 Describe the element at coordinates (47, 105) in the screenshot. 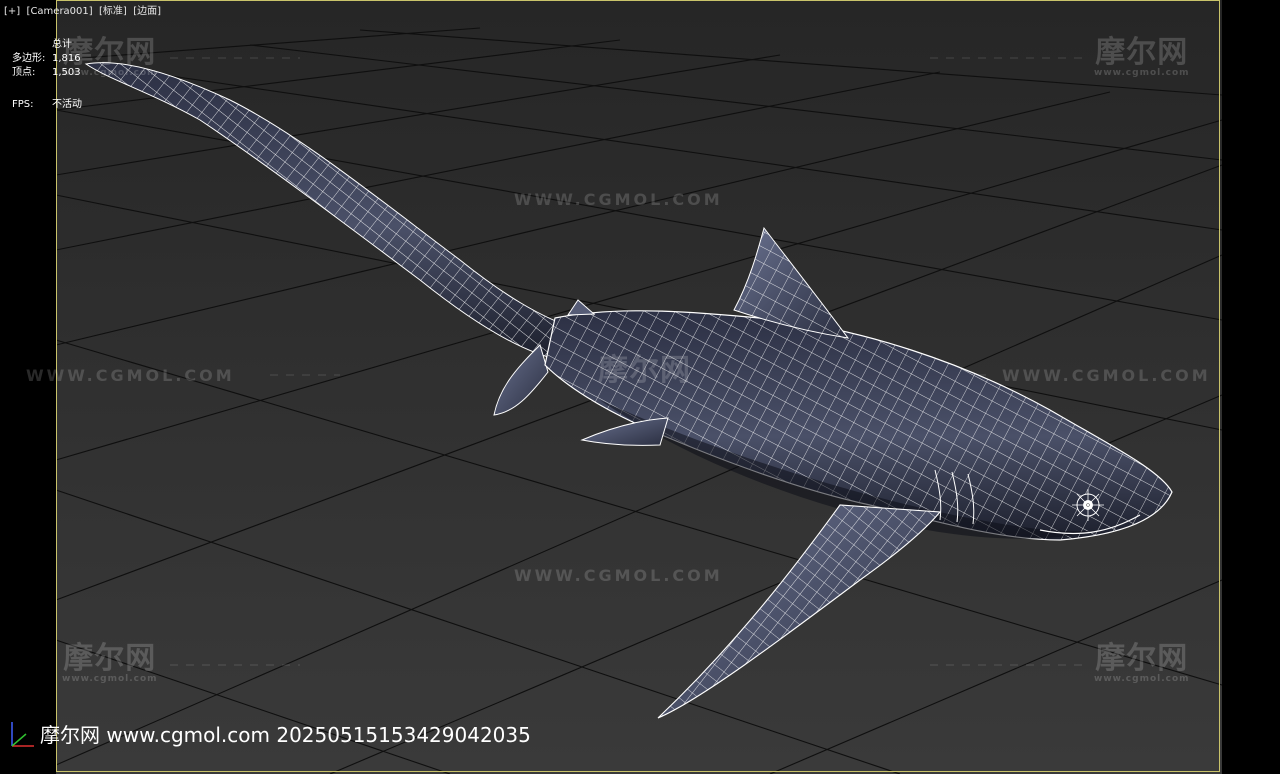

I see `stats-fps-row: FPS: 不活动` at that location.